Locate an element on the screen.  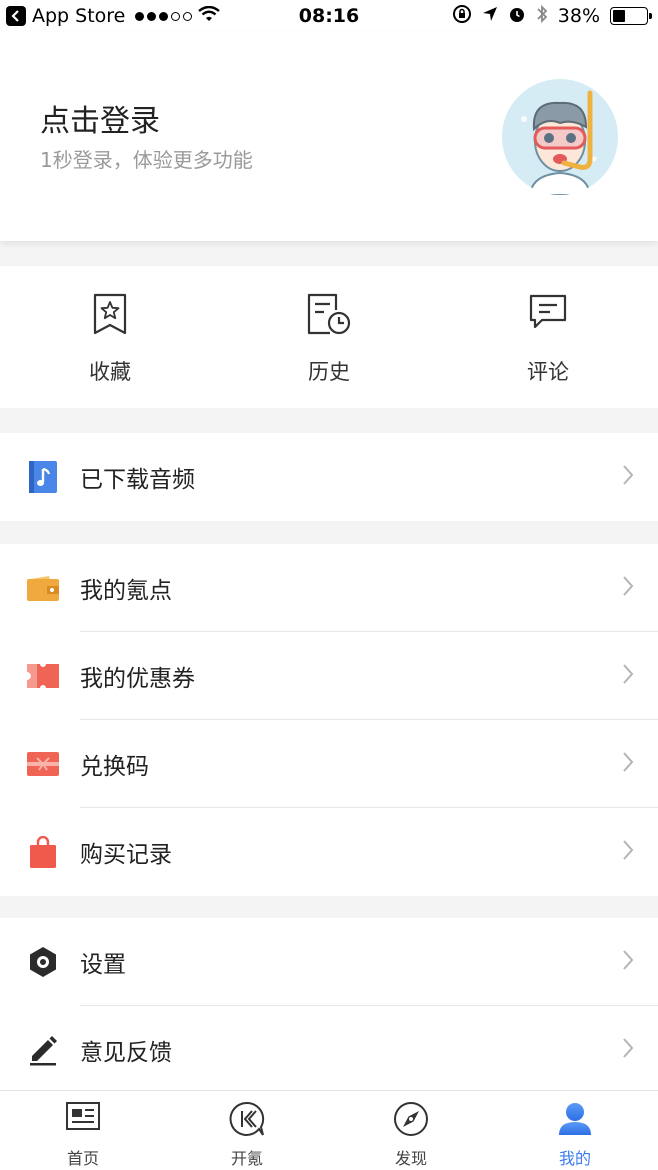
menu-item-kr-points: 我的氪点 is located at coordinates (329, 588).